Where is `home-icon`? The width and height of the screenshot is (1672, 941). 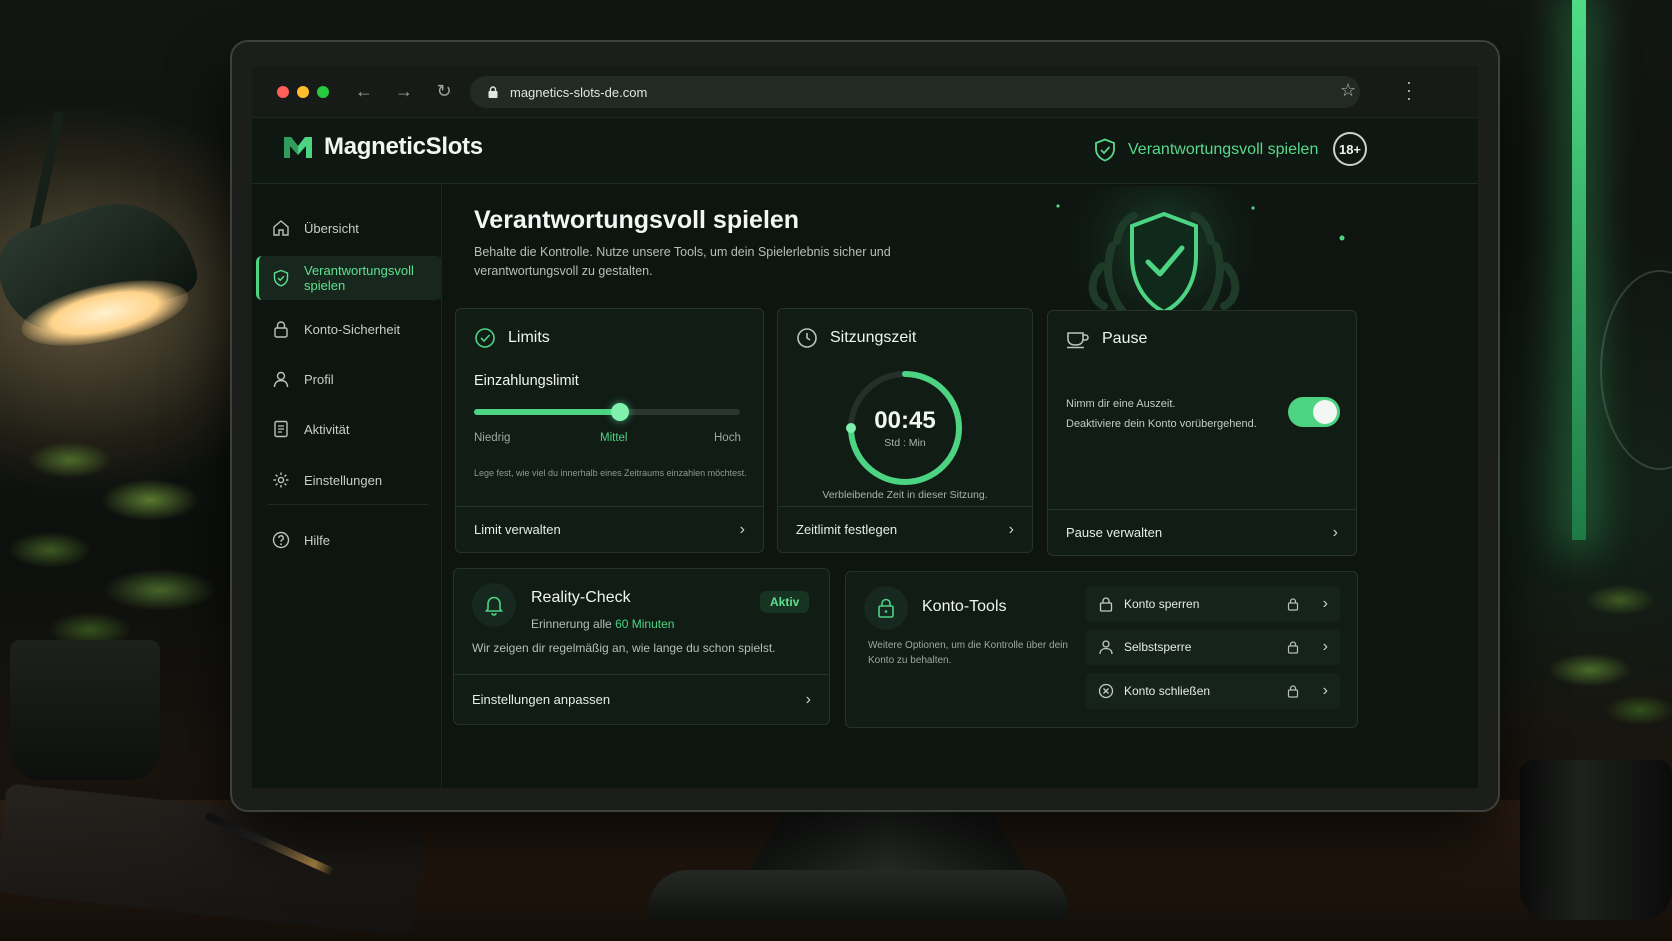
home-icon is located at coordinates (281, 228).